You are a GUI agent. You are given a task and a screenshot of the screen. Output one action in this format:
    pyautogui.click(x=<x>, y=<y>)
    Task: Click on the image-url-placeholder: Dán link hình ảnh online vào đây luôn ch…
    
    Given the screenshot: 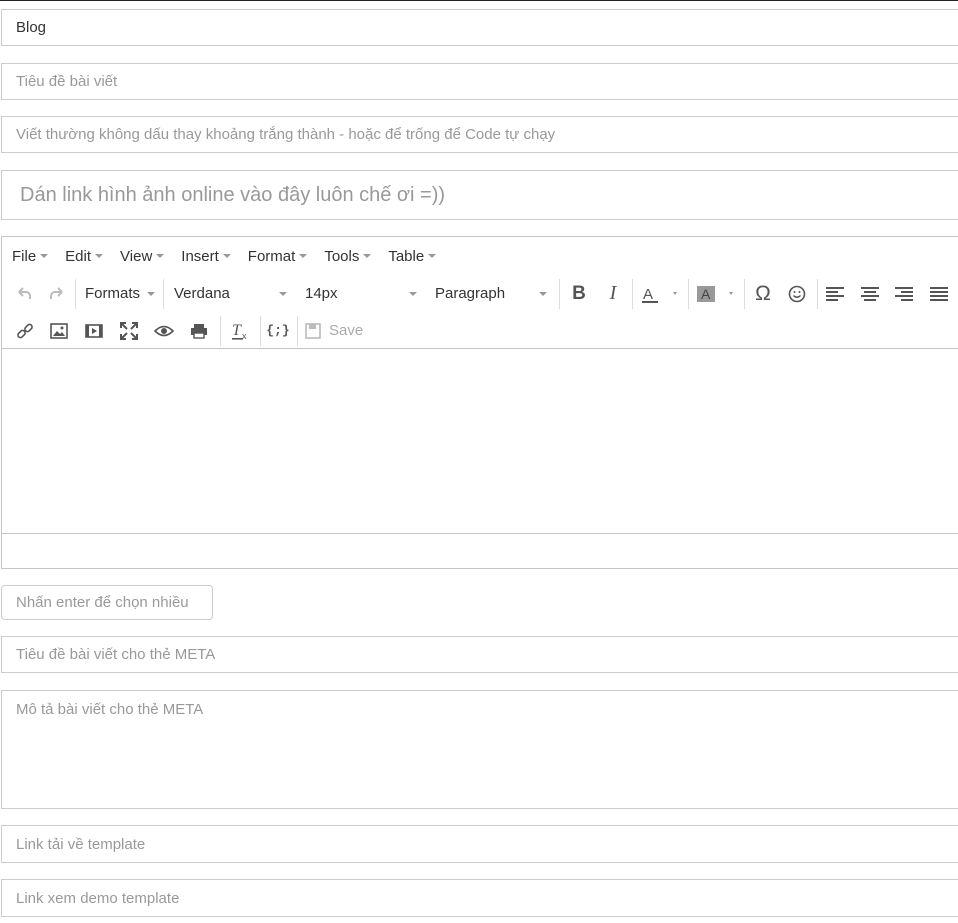 What is the action you would take?
    pyautogui.click(x=233, y=194)
    